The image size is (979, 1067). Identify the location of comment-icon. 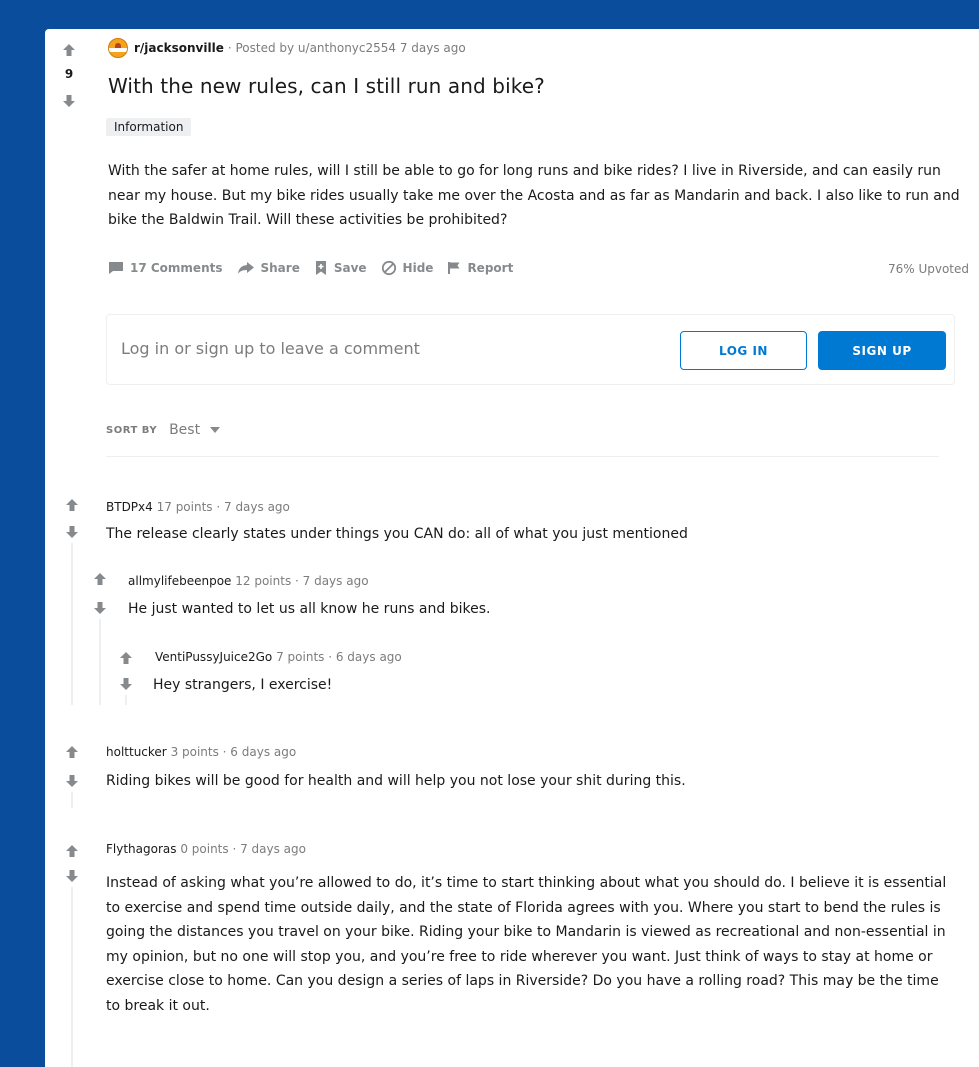
(116, 268).